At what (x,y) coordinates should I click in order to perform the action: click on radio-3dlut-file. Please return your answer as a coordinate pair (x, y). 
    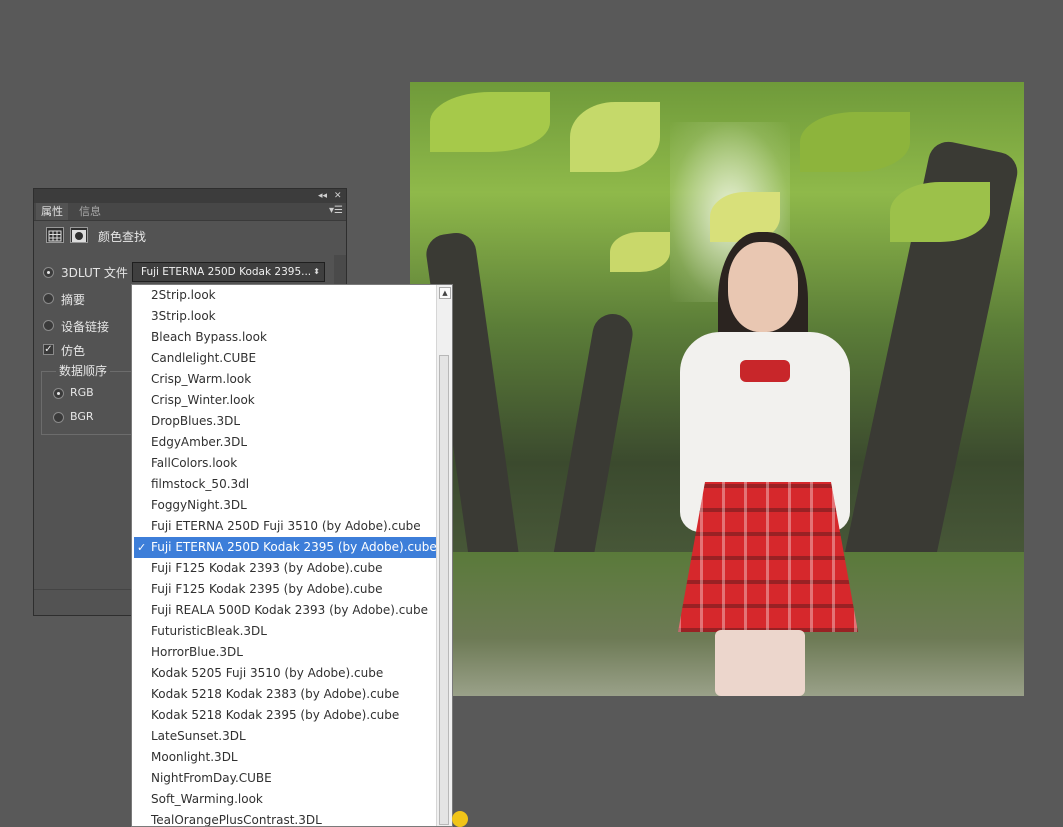
    Looking at the image, I should click on (48, 272).